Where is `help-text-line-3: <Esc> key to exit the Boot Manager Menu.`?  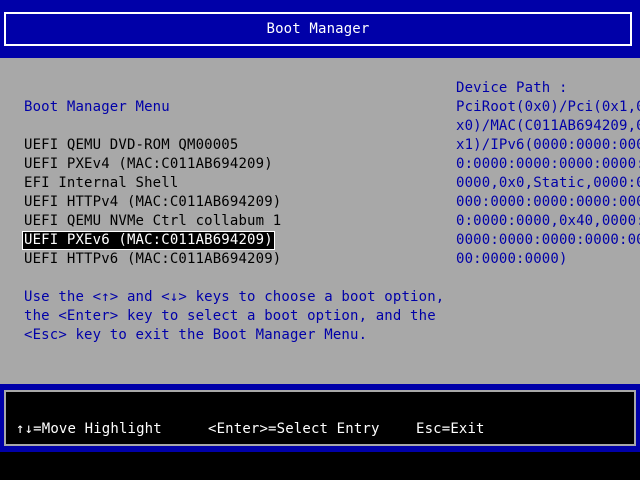 help-text-line-3: <Esc> key to exit the Boot Manager Menu. is located at coordinates (196, 335).